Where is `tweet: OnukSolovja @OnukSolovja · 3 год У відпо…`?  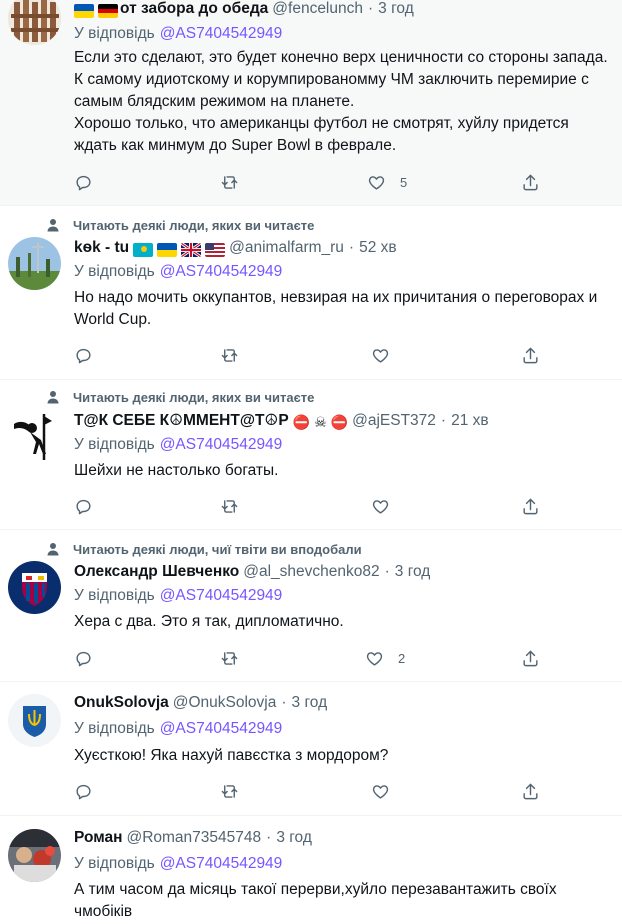 tweet: OnukSolovja @OnukSolovja · 3 год У відпо… is located at coordinates (311, 749).